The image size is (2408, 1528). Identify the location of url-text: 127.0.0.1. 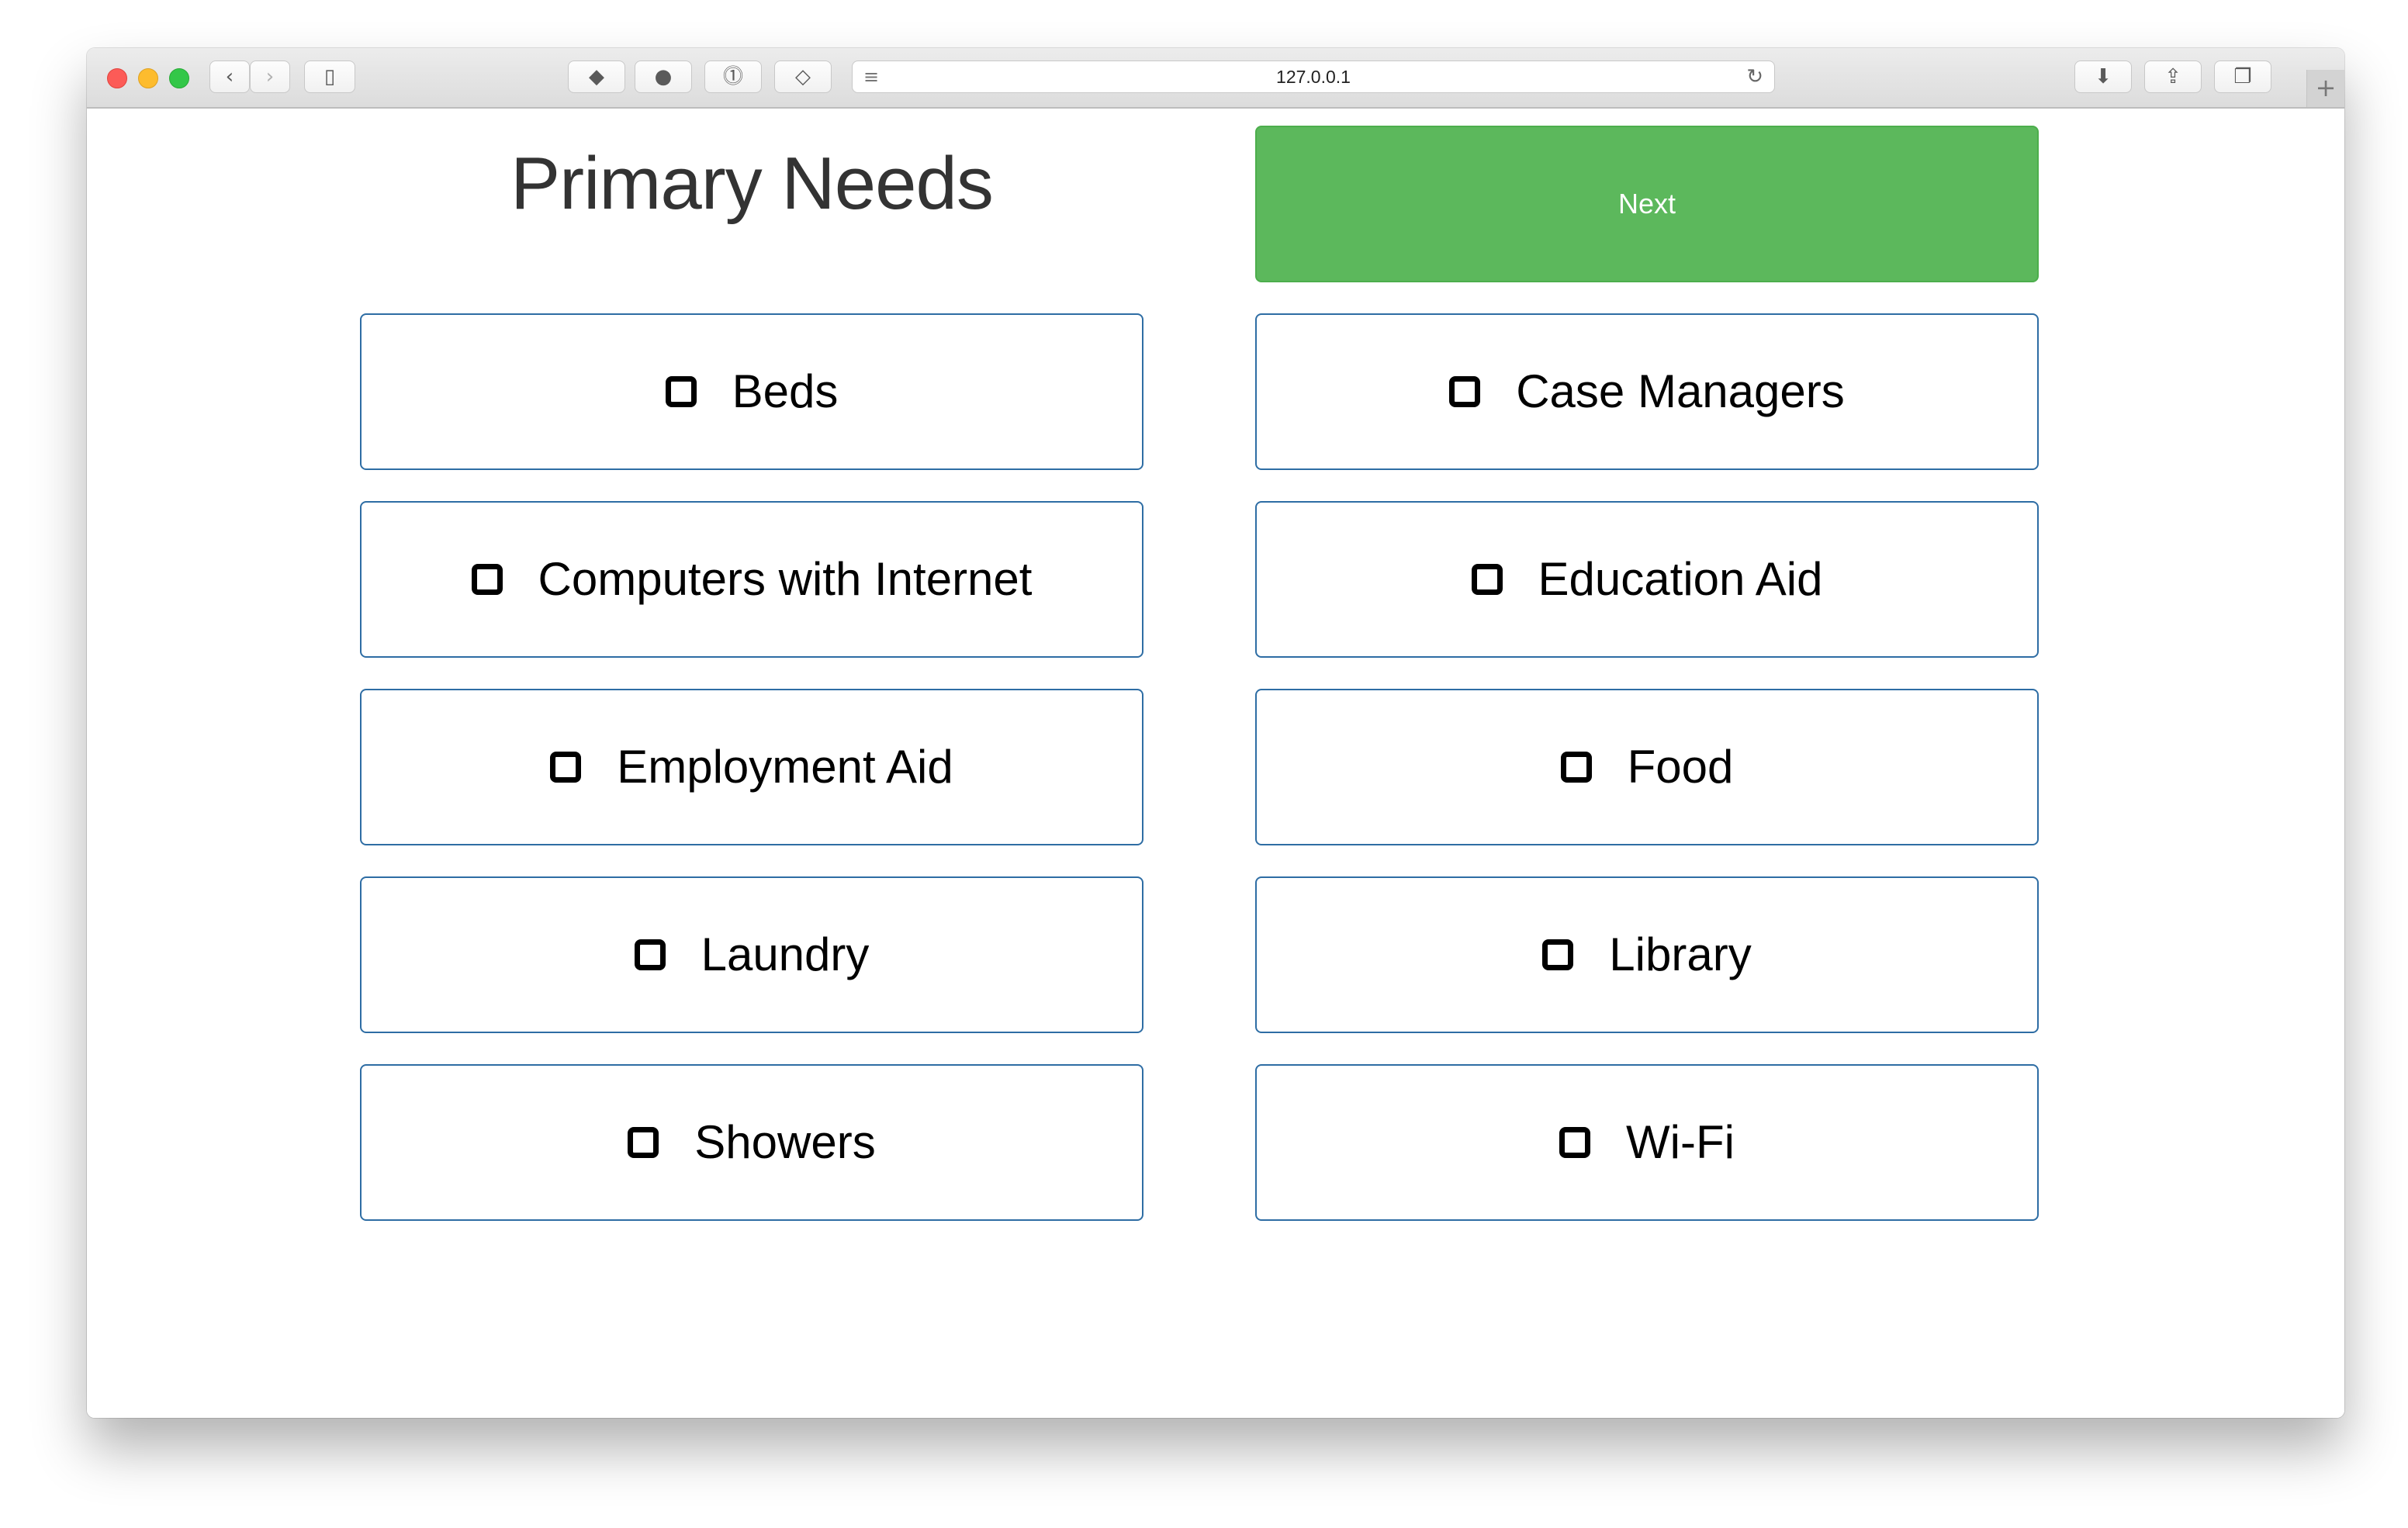
(1313, 77).